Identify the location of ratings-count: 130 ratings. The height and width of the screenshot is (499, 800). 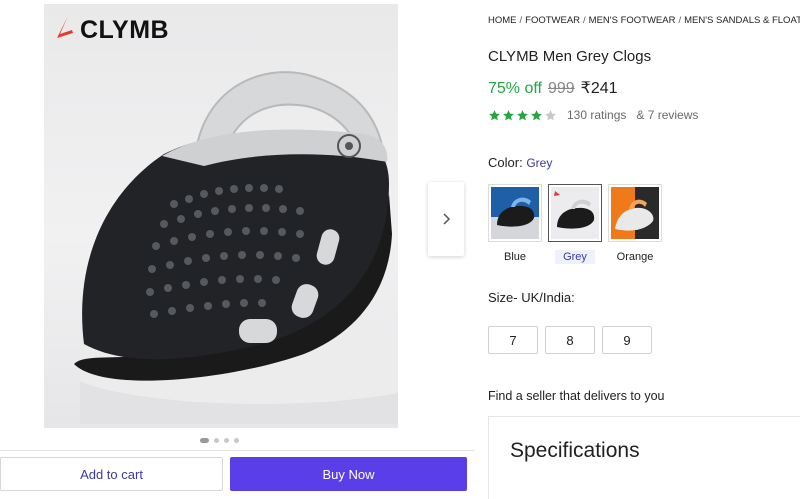
(597, 115).